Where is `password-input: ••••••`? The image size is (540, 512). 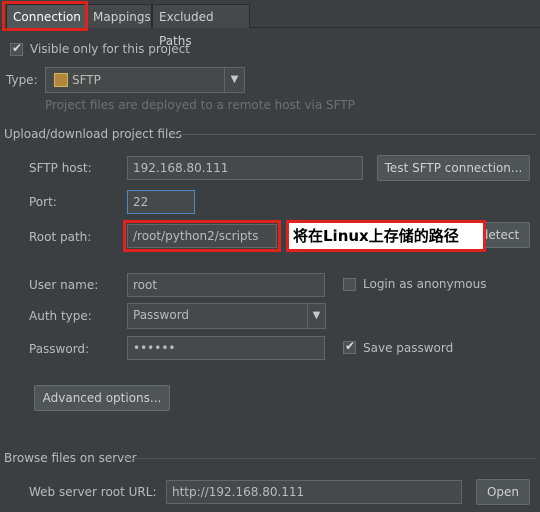
password-input: •••••• is located at coordinates (226, 348).